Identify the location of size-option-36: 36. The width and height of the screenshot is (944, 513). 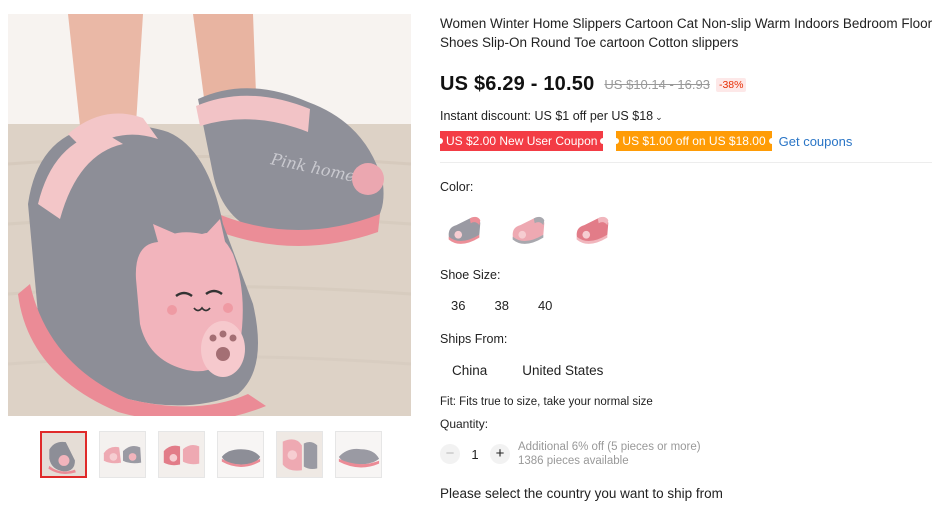
(458, 305).